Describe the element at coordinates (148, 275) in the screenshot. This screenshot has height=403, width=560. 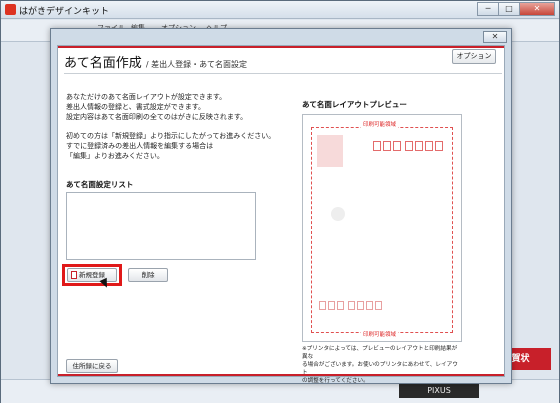
I see `delete-button: 削除` at that location.